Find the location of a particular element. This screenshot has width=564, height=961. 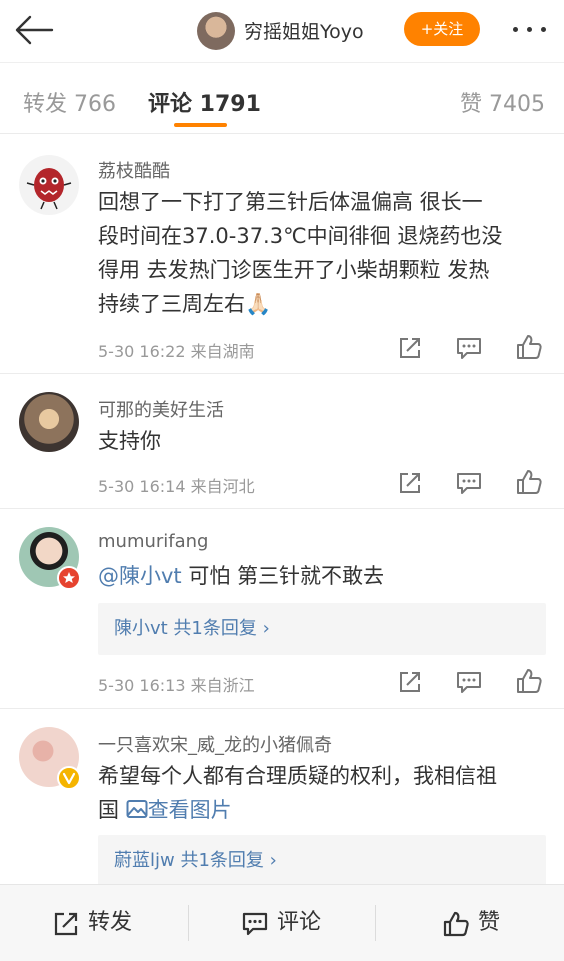

follow-button: +关注 is located at coordinates (442, 29).